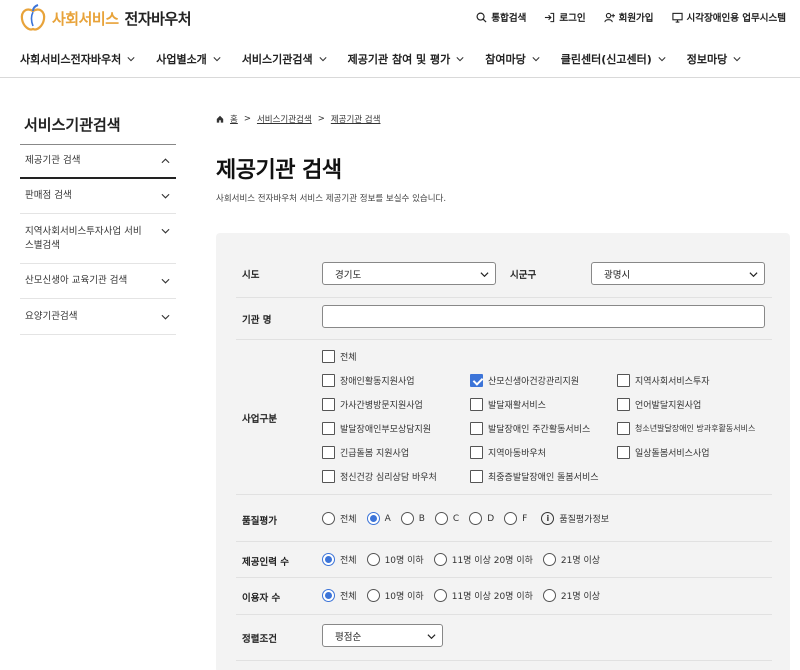  What do you see at coordinates (356, 119) in the screenshot?
I see `breadcrumb-provider-search: 제공기관 검색` at bounding box center [356, 119].